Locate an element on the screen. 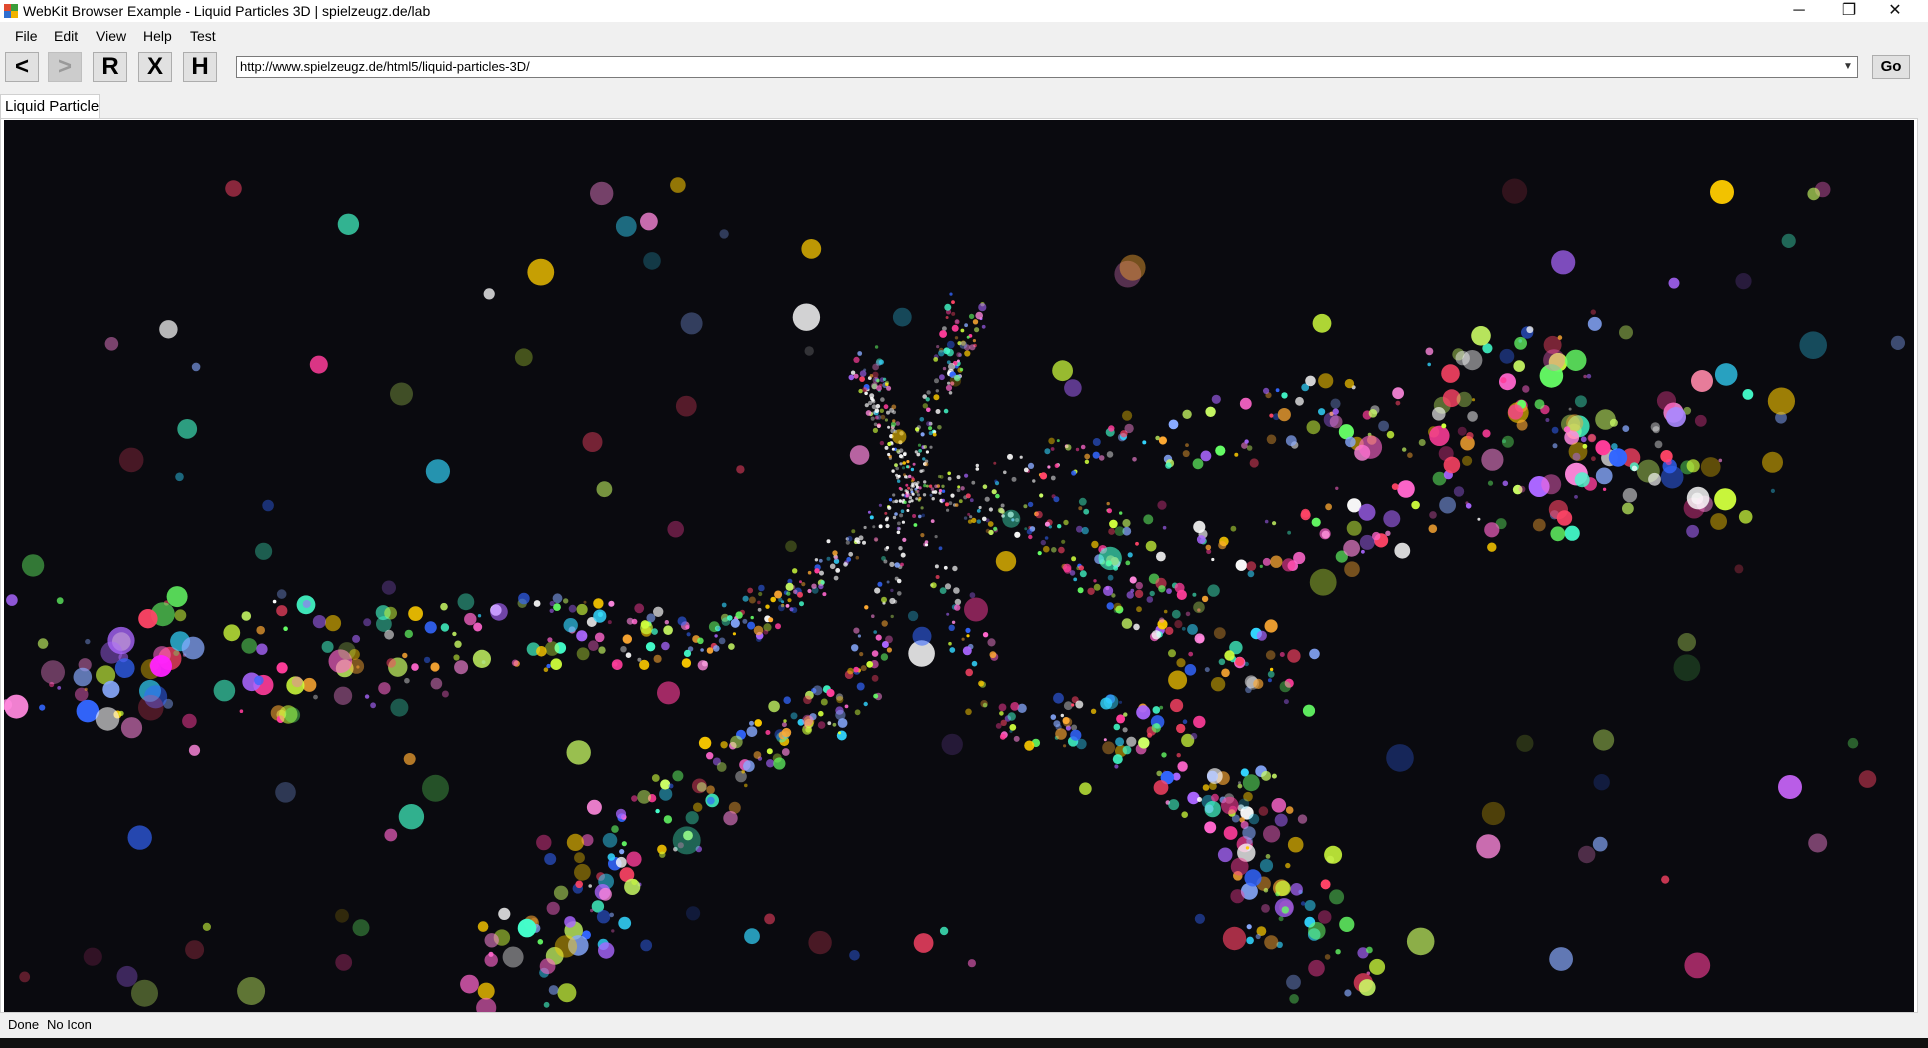  url-input is located at coordinates (1040, 67).